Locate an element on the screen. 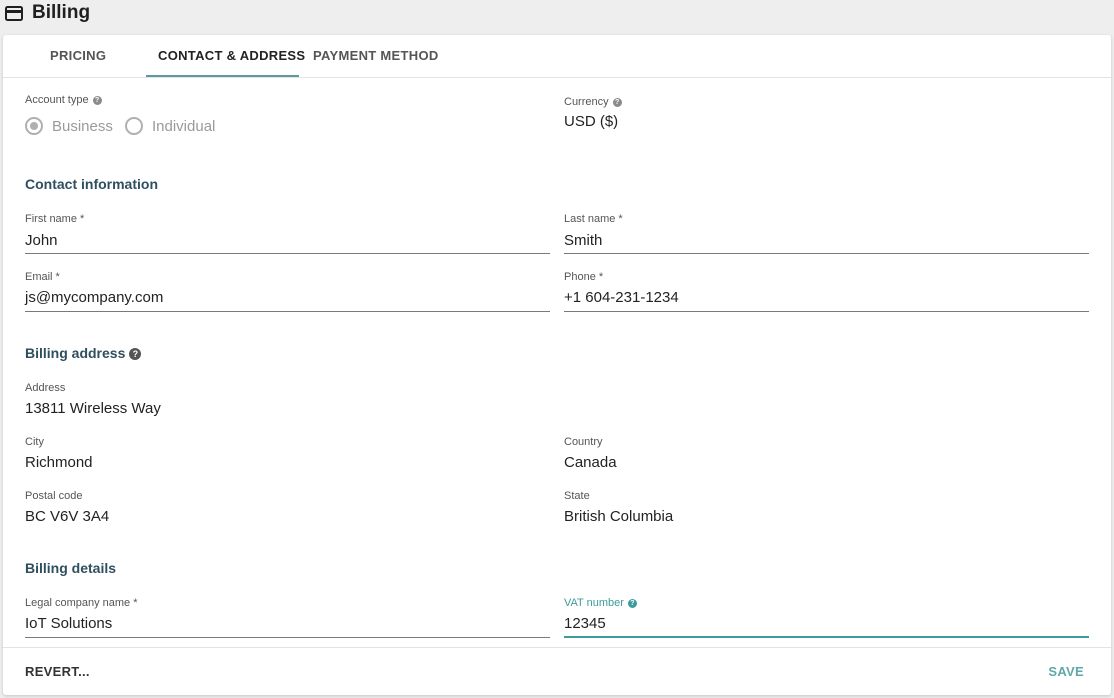 The height and width of the screenshot is (698, 1114). radio-button-checked is located at coordinates (34, 126).